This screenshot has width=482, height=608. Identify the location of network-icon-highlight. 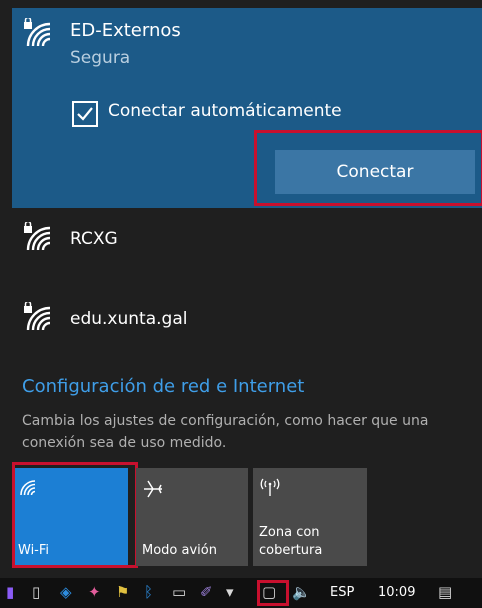
(273, 593).